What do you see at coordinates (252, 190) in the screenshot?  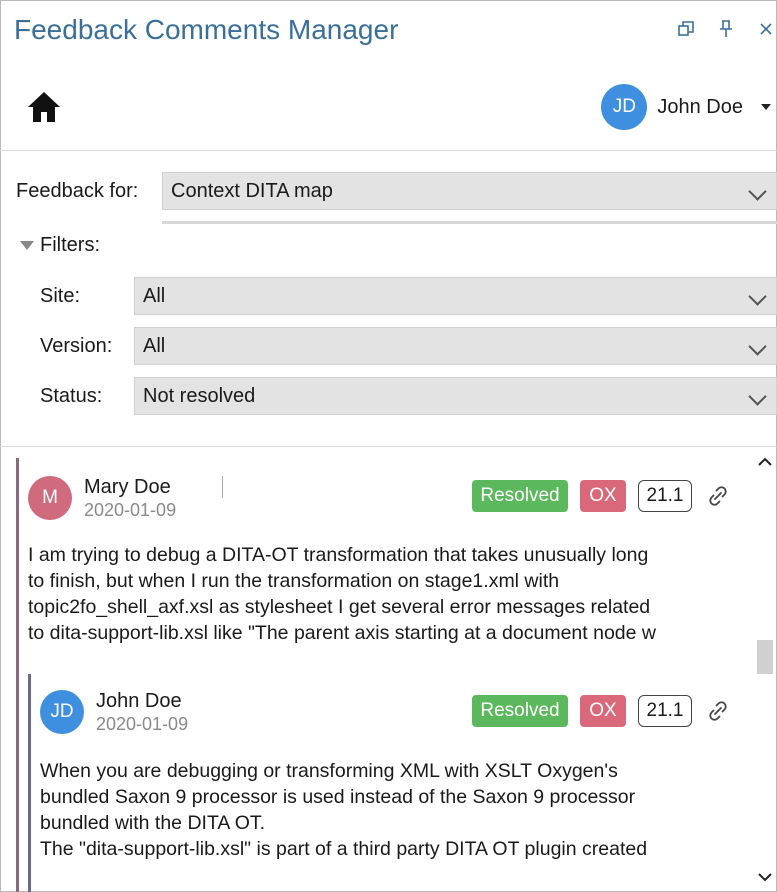 I see `feedback-for-value: Context DITA map` at bounding box center [252, 190].